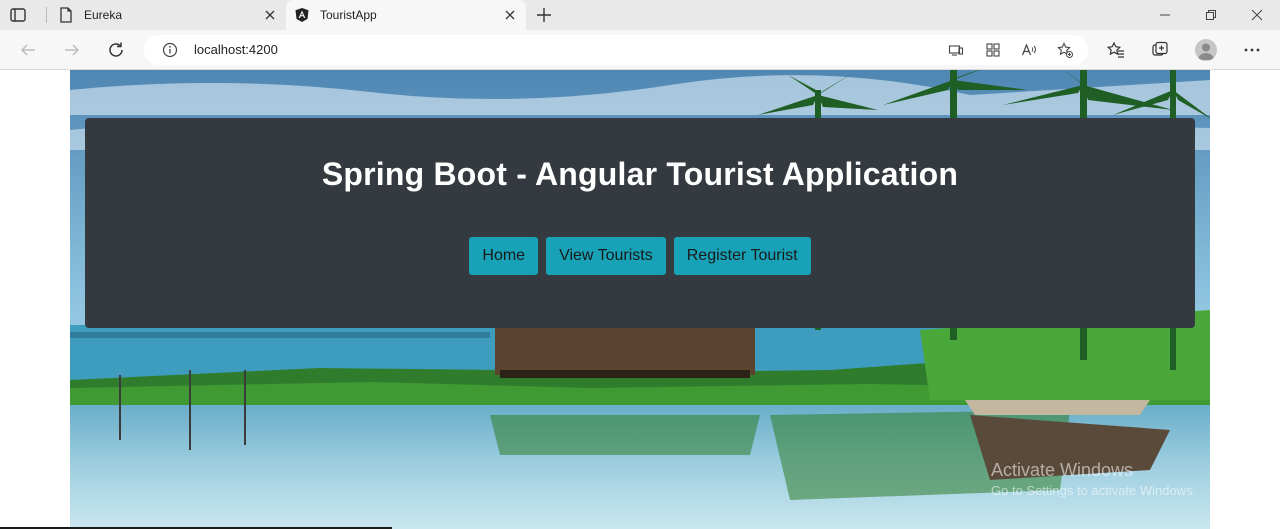 The width and height of the screenshot is (1280, 529). What do you see at coordinates (1029, 50) in the screenshot?
I see `read-aloud-icon` at bounding box center [1029, 50].